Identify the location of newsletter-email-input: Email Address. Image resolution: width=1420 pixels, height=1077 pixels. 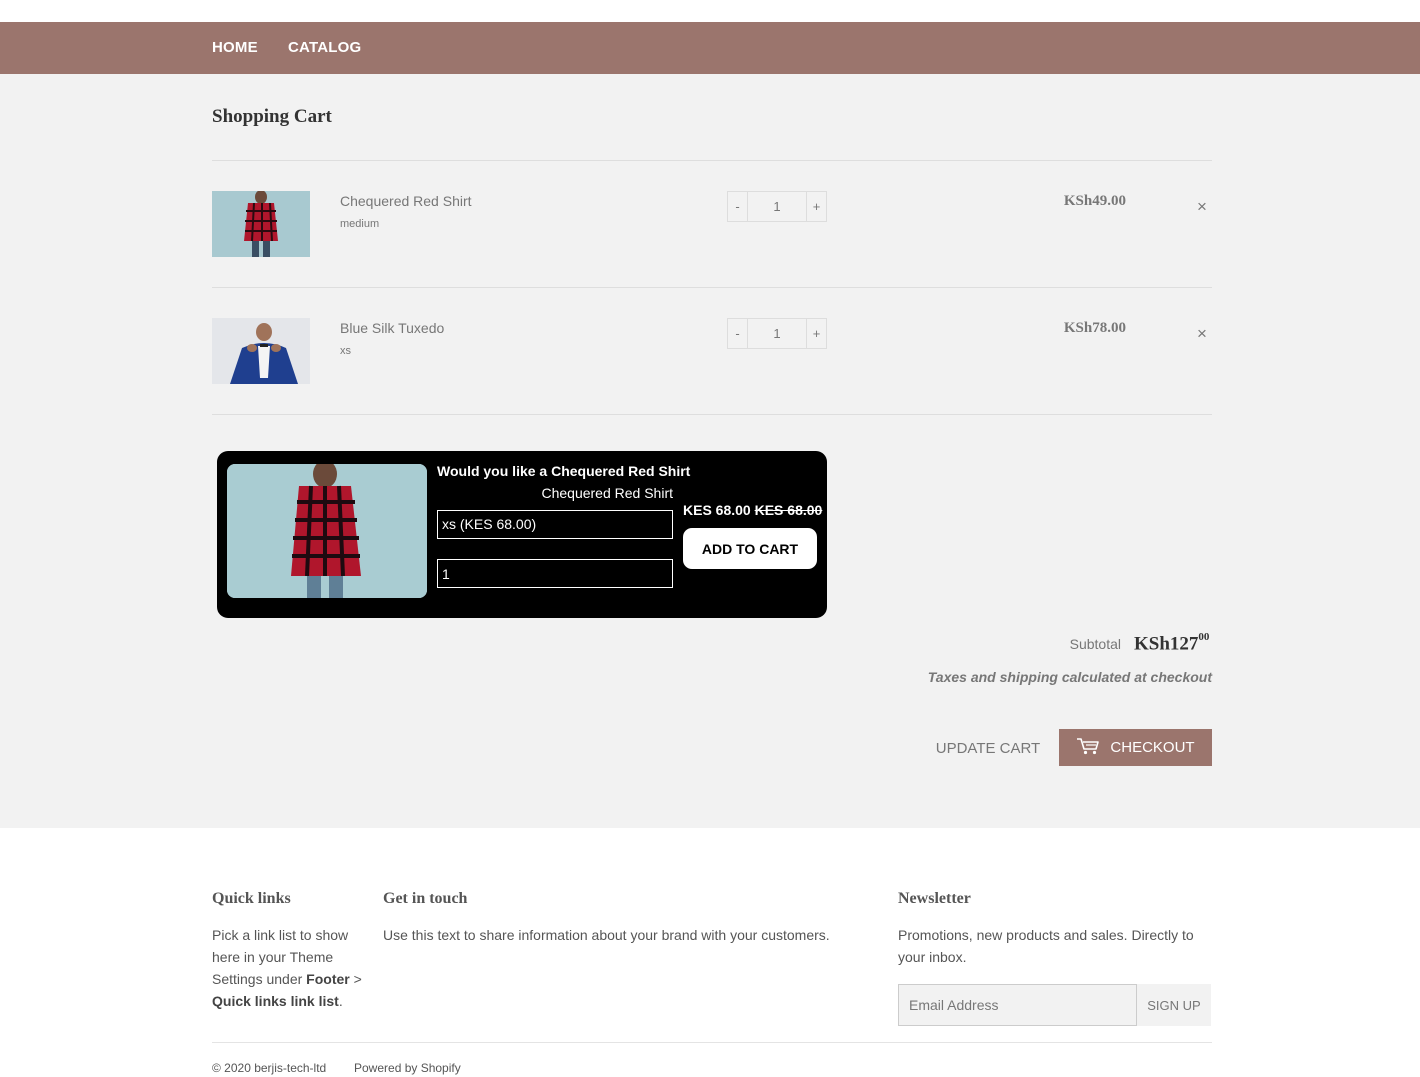
(1017, 1005).